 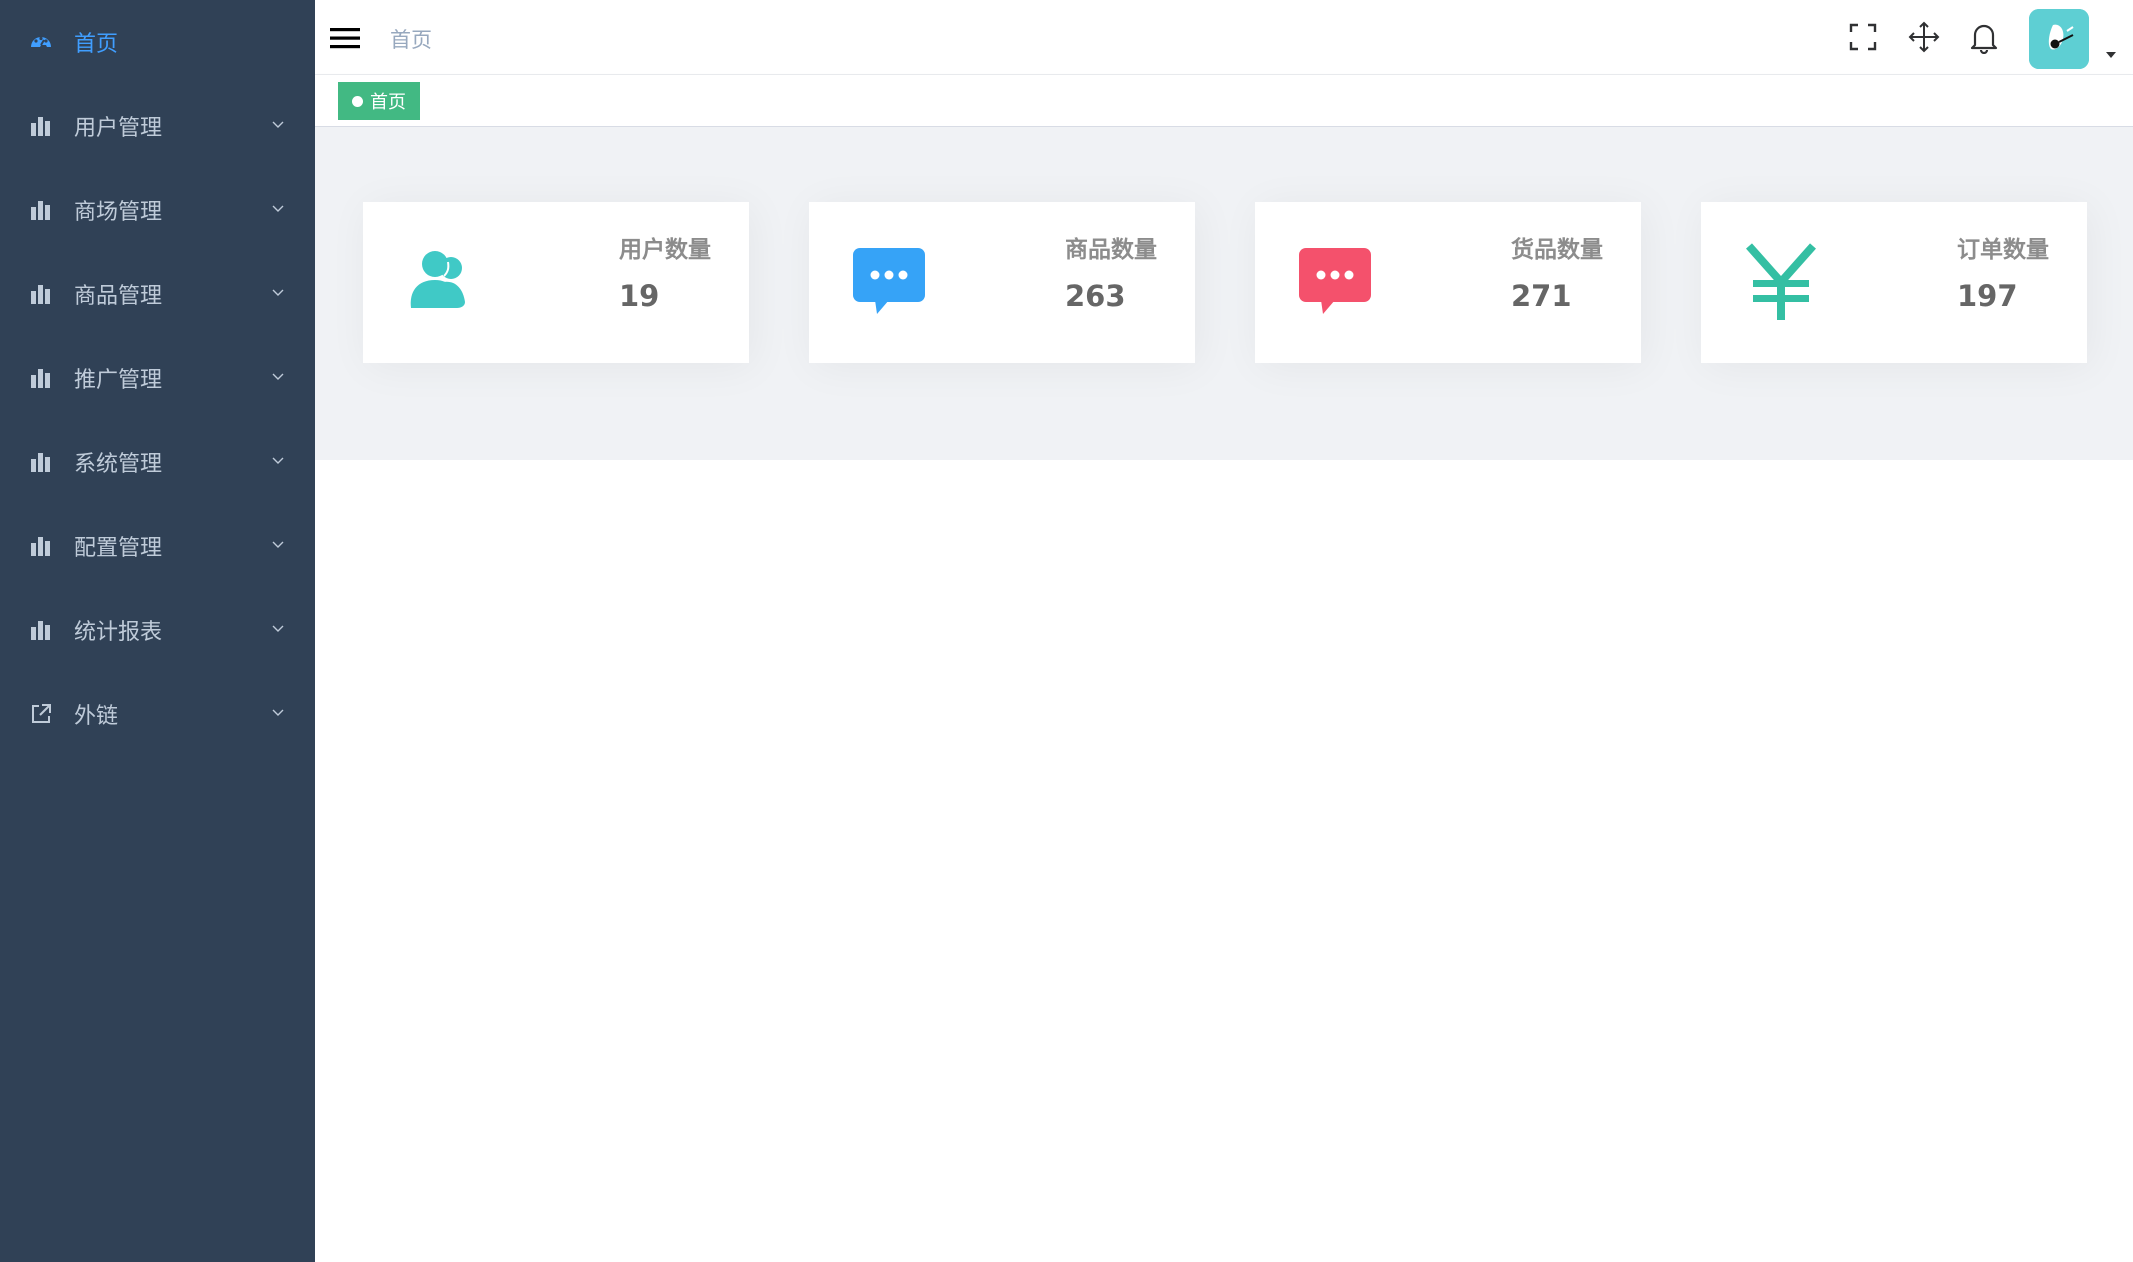 What do you see at coordinates (1924, 37) in the screenshot?
I see `move-icon` at bounding box center [1924, 37].